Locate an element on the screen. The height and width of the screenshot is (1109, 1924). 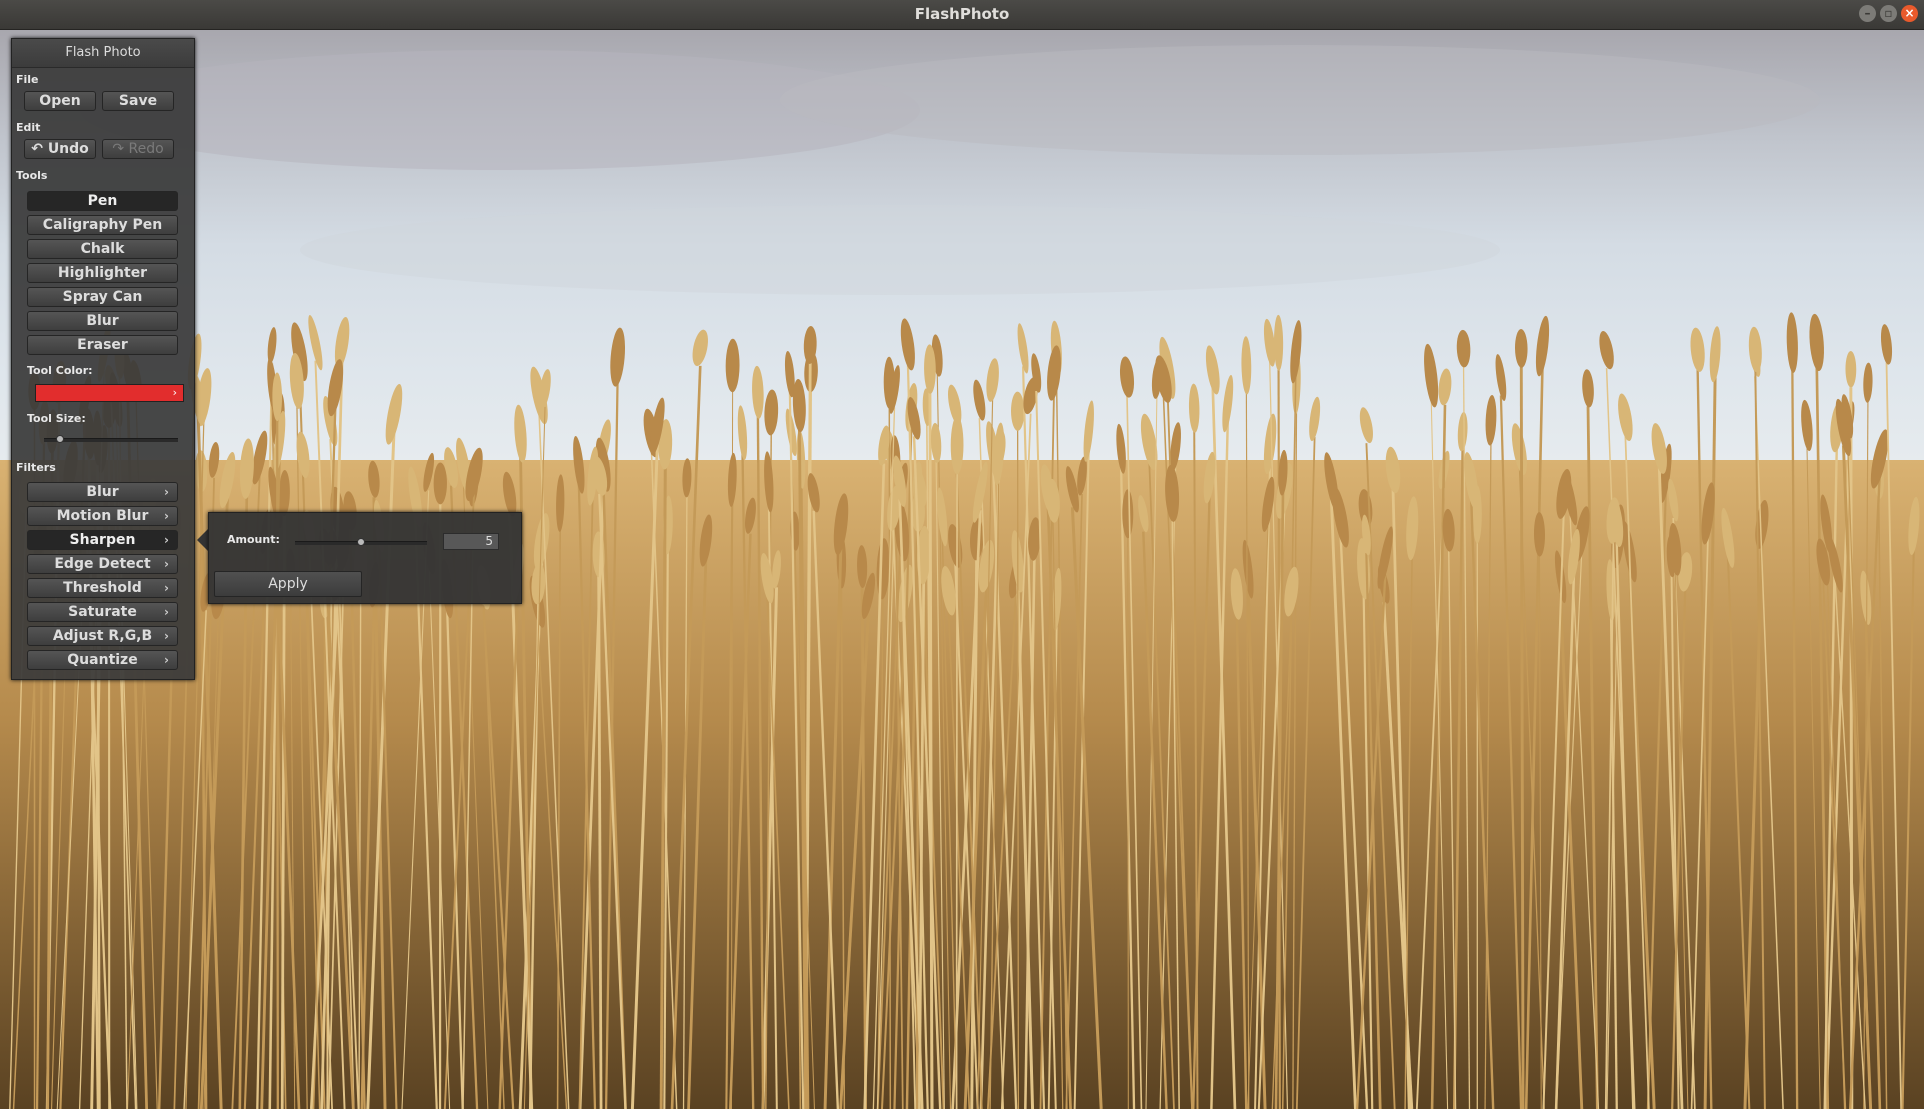
filter-saturate-label: Saturate is located at coordinates (102, 612).